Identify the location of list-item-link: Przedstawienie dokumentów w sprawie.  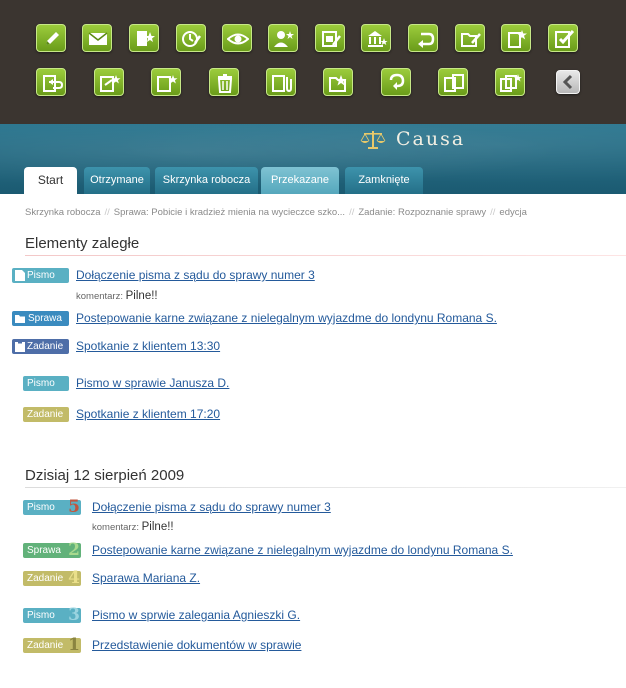
(196, 645).